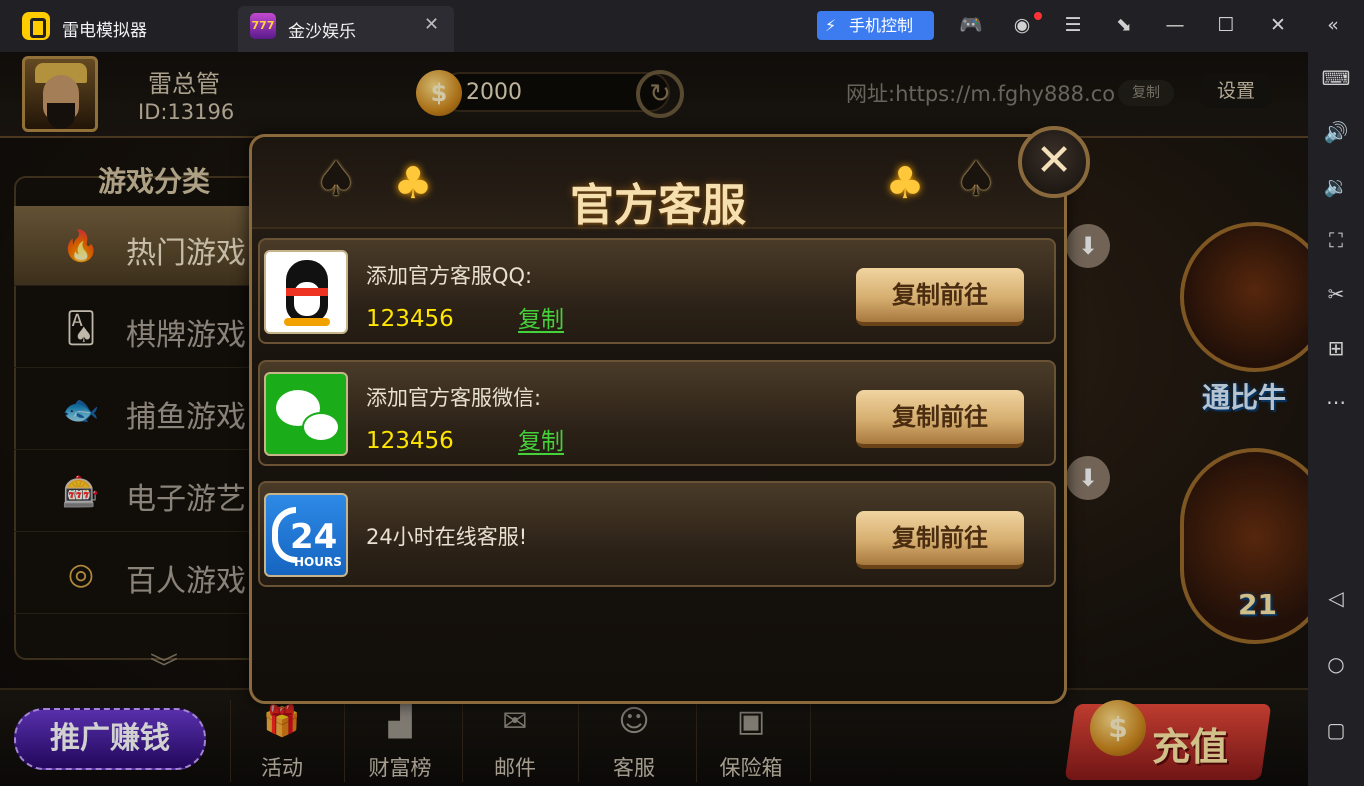  I want to click on account-icon: ◉, so click(1022, 25).